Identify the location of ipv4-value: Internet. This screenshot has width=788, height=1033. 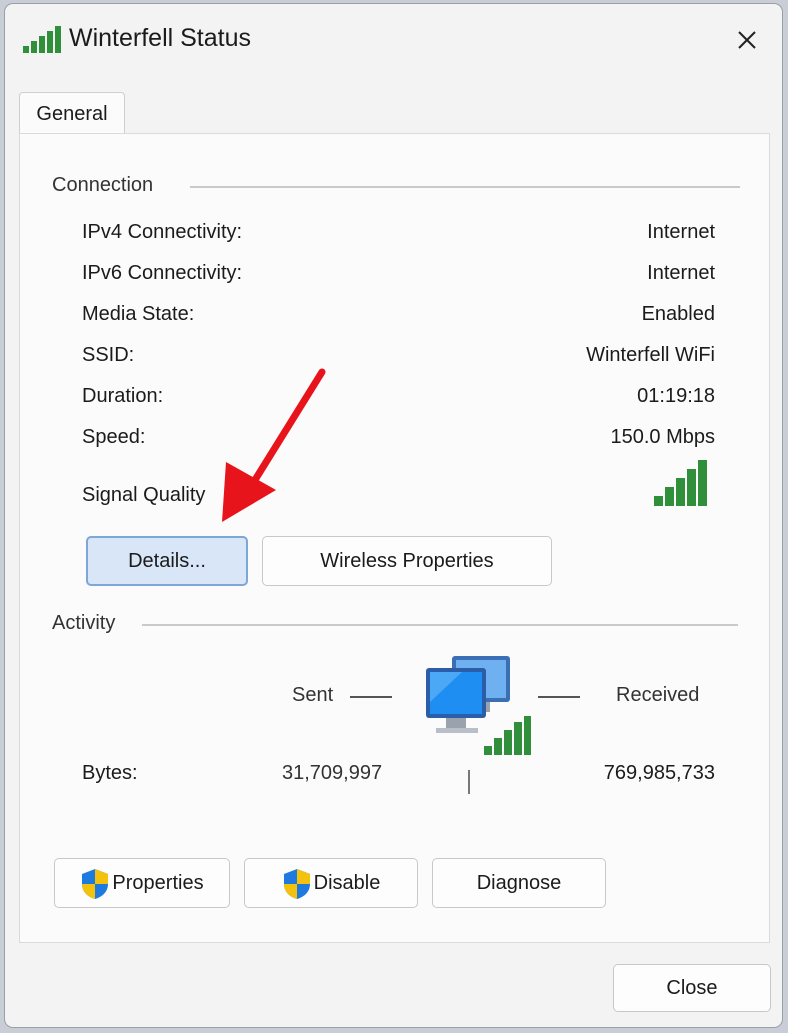
(681, 232).